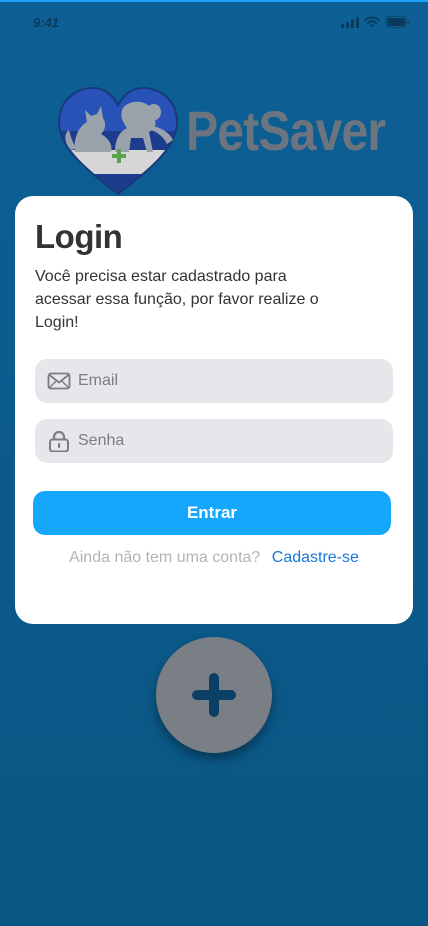 The height and width of the screenshot is (926, 428). I want to click on lock-icon, so click(59, 441).